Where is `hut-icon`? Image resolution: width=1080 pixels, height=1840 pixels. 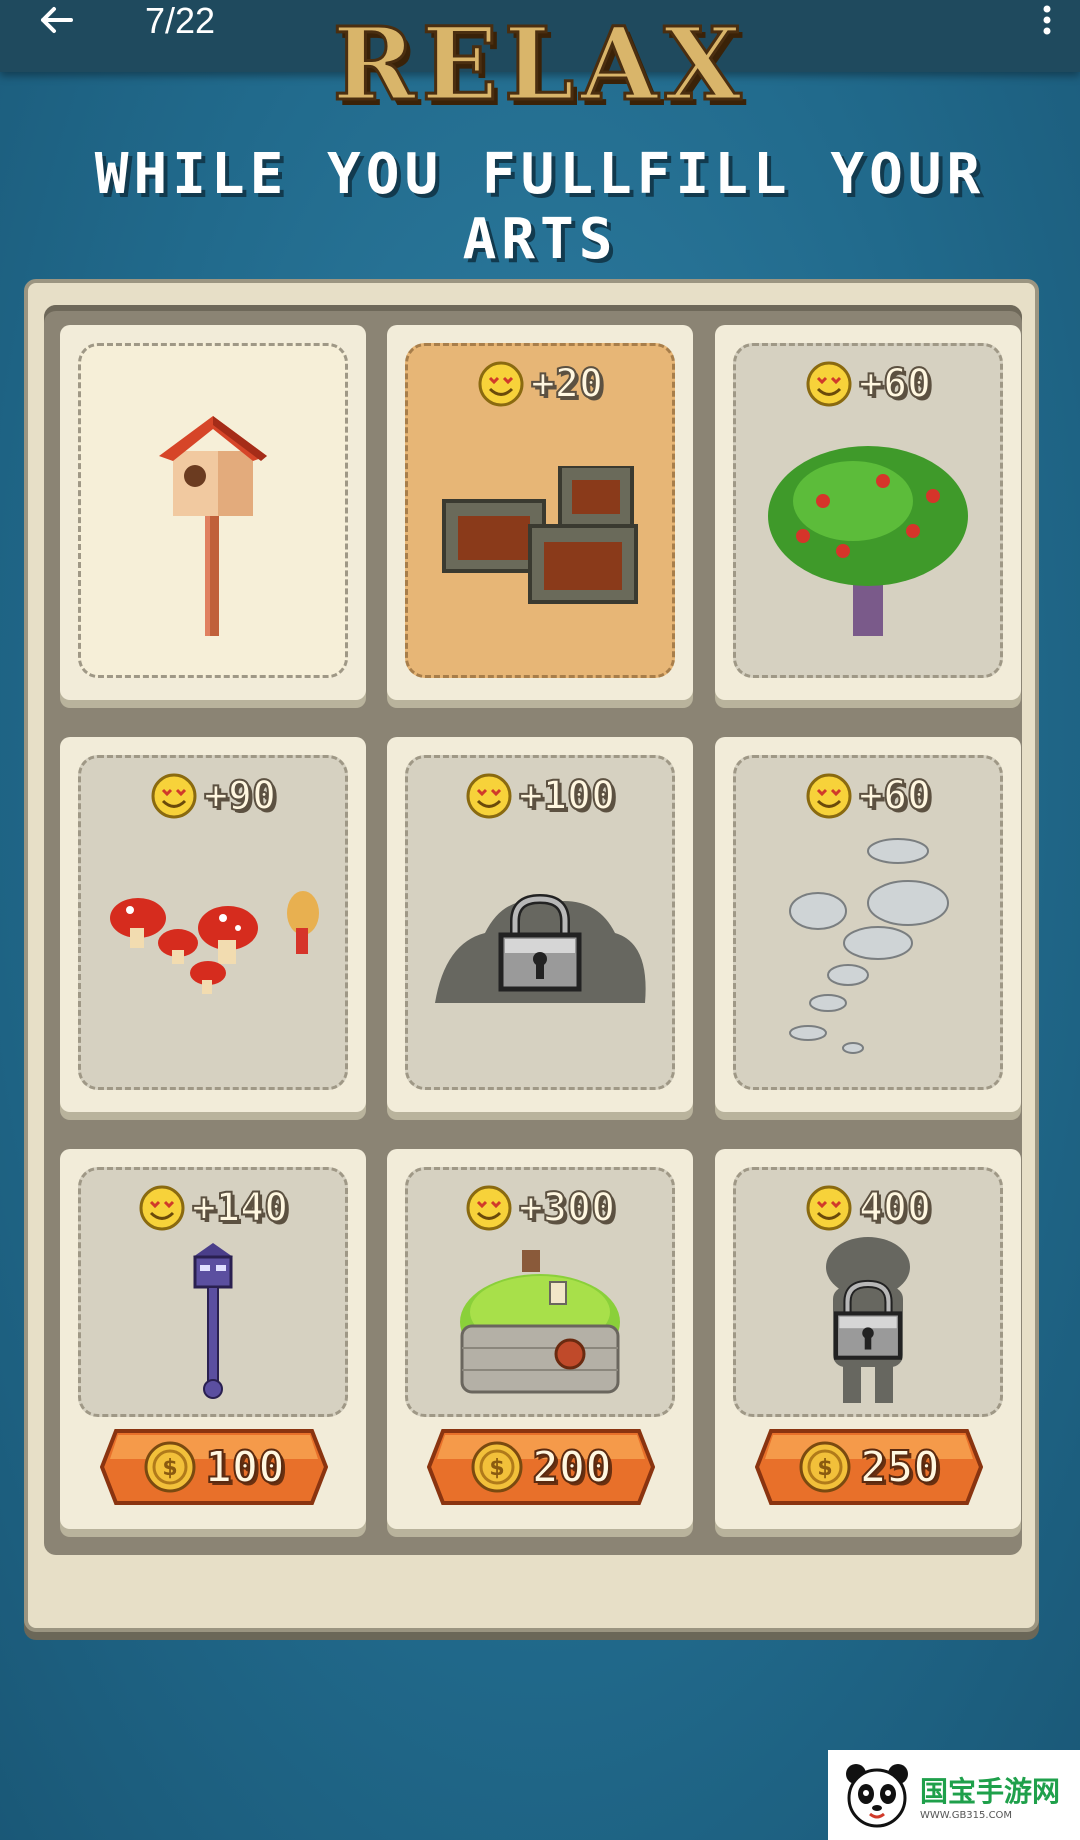 hut-icon is located at coordinates (540, 1322).